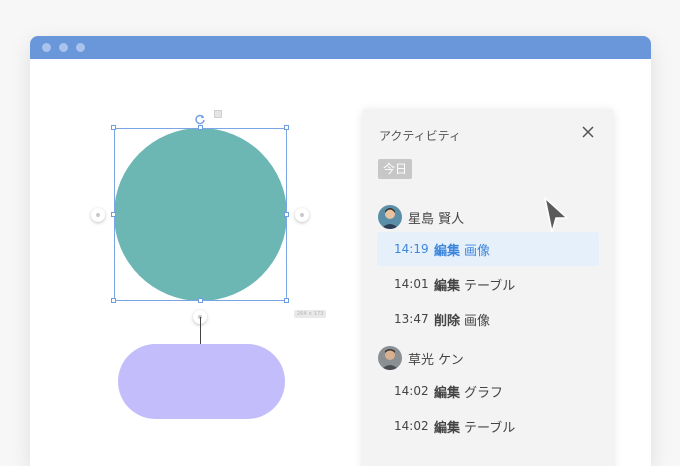 Image resolution: width=680 pixels, height=466 pixels. I want to click on entry-time: 14:01, so click(411, 284).